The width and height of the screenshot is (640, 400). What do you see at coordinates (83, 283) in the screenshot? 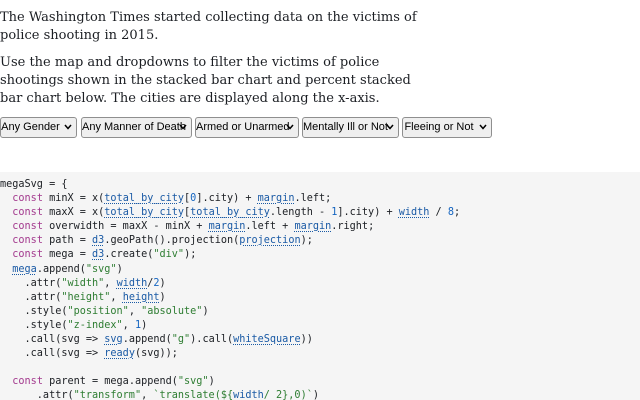
I see `code-string: "width"` at bounding box center [83, 283].